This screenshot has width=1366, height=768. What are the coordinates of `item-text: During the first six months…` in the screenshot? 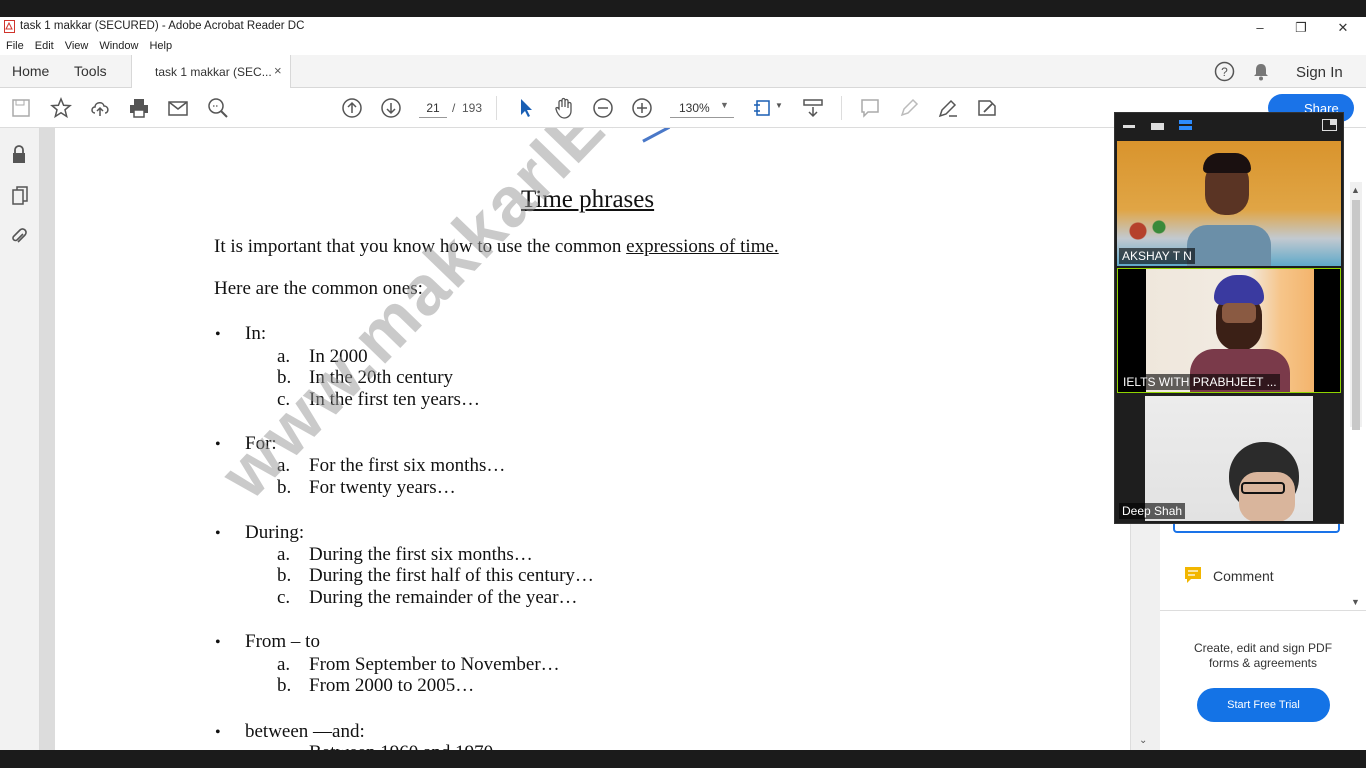 It's located at (421, 554).